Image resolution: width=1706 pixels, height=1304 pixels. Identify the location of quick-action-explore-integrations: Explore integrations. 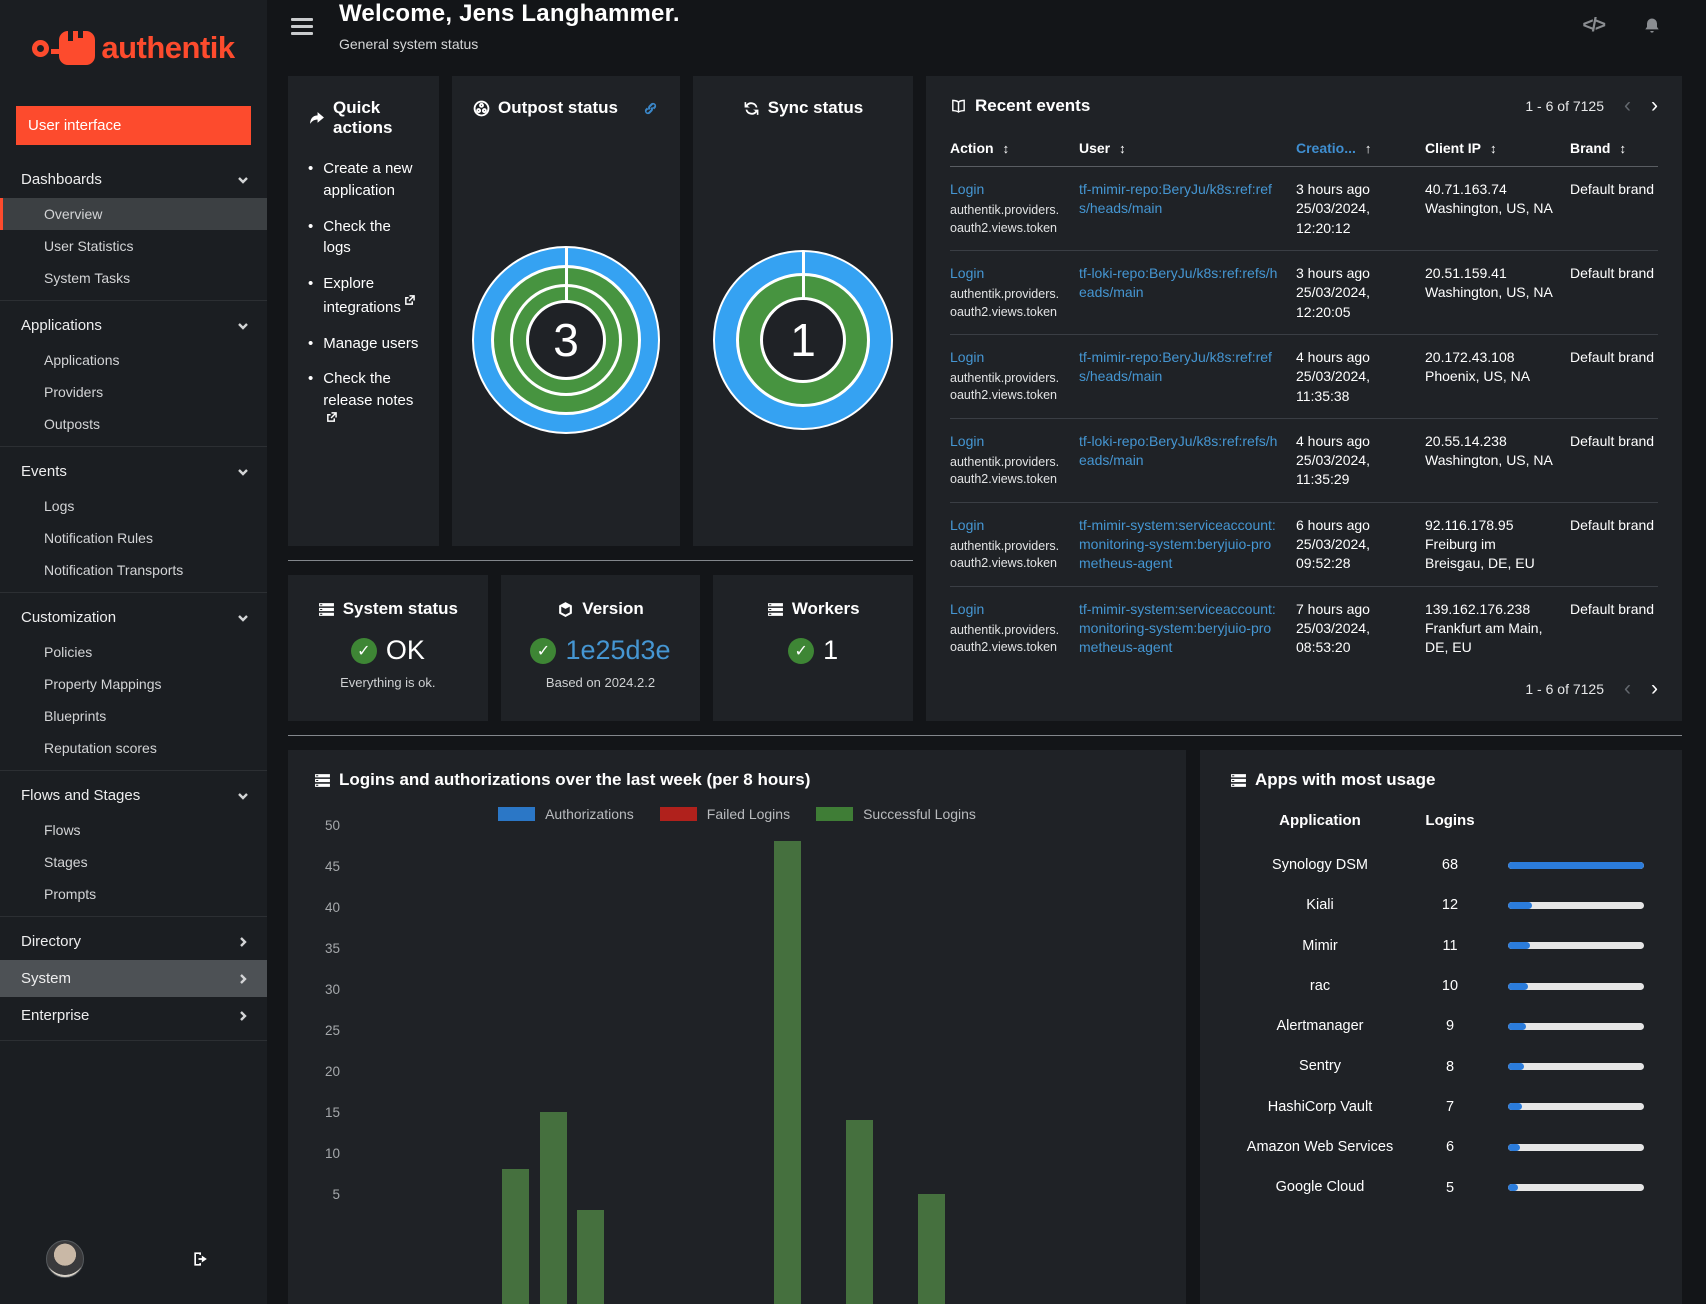
(371, 296).